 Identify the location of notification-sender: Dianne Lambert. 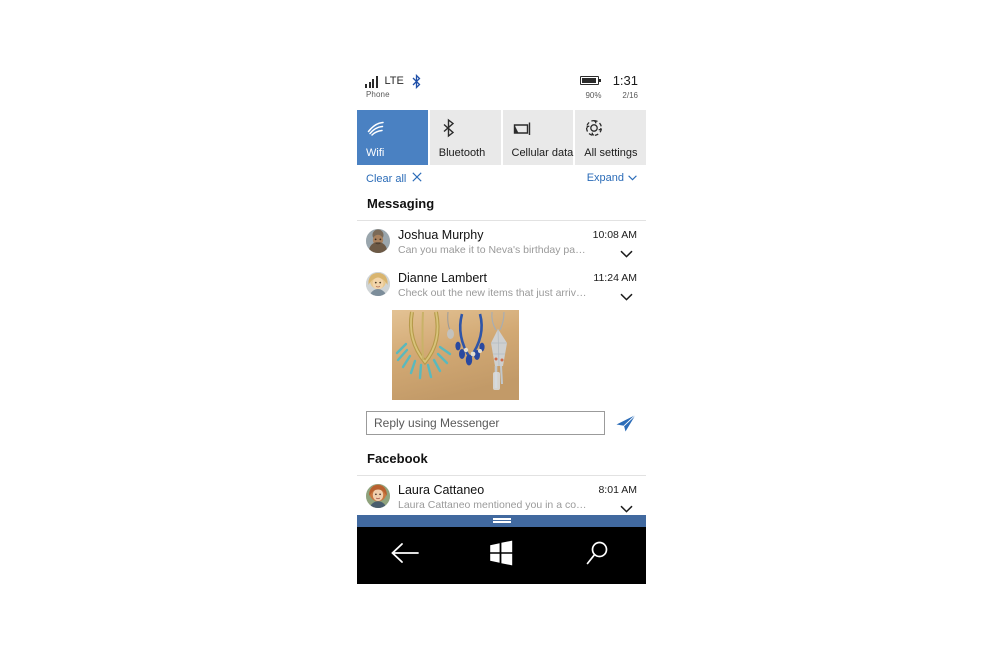
(442, 278).